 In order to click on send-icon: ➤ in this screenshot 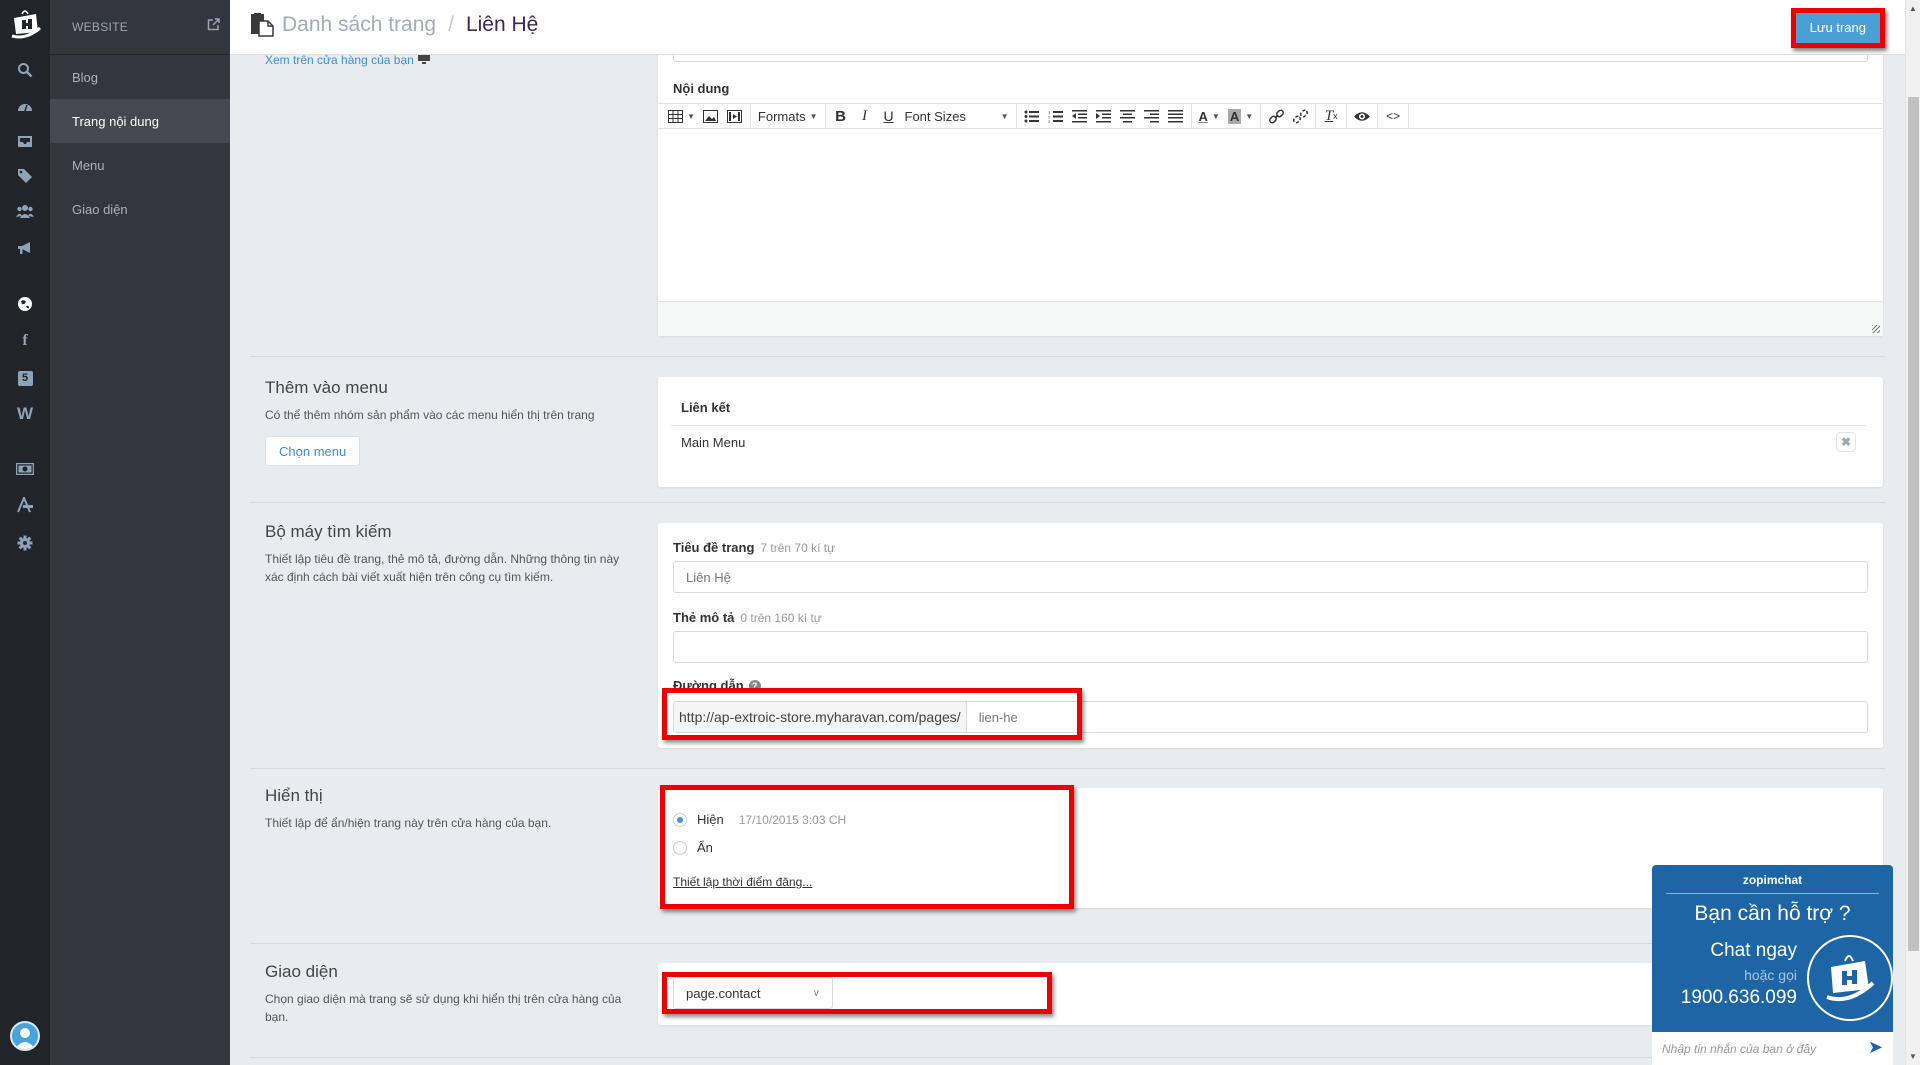, I will do `click(1875, 1047)`.